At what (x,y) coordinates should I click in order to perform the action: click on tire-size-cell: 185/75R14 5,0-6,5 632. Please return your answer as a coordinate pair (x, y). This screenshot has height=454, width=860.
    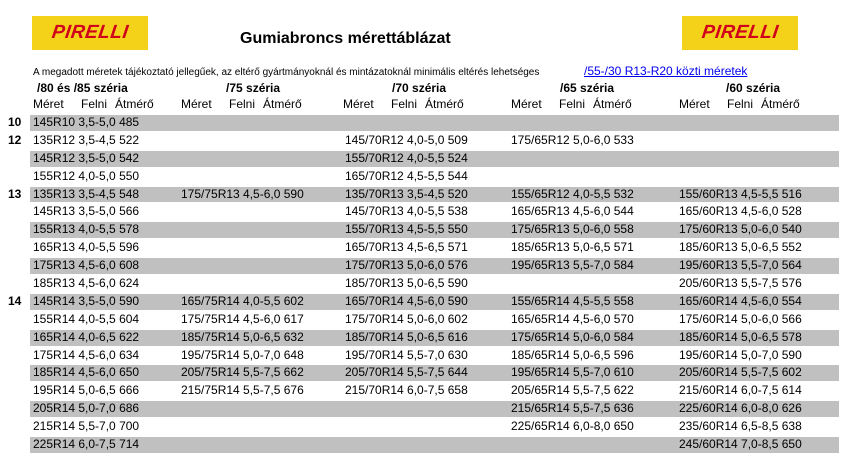
    Looking at the image, I should click on (242, 336).